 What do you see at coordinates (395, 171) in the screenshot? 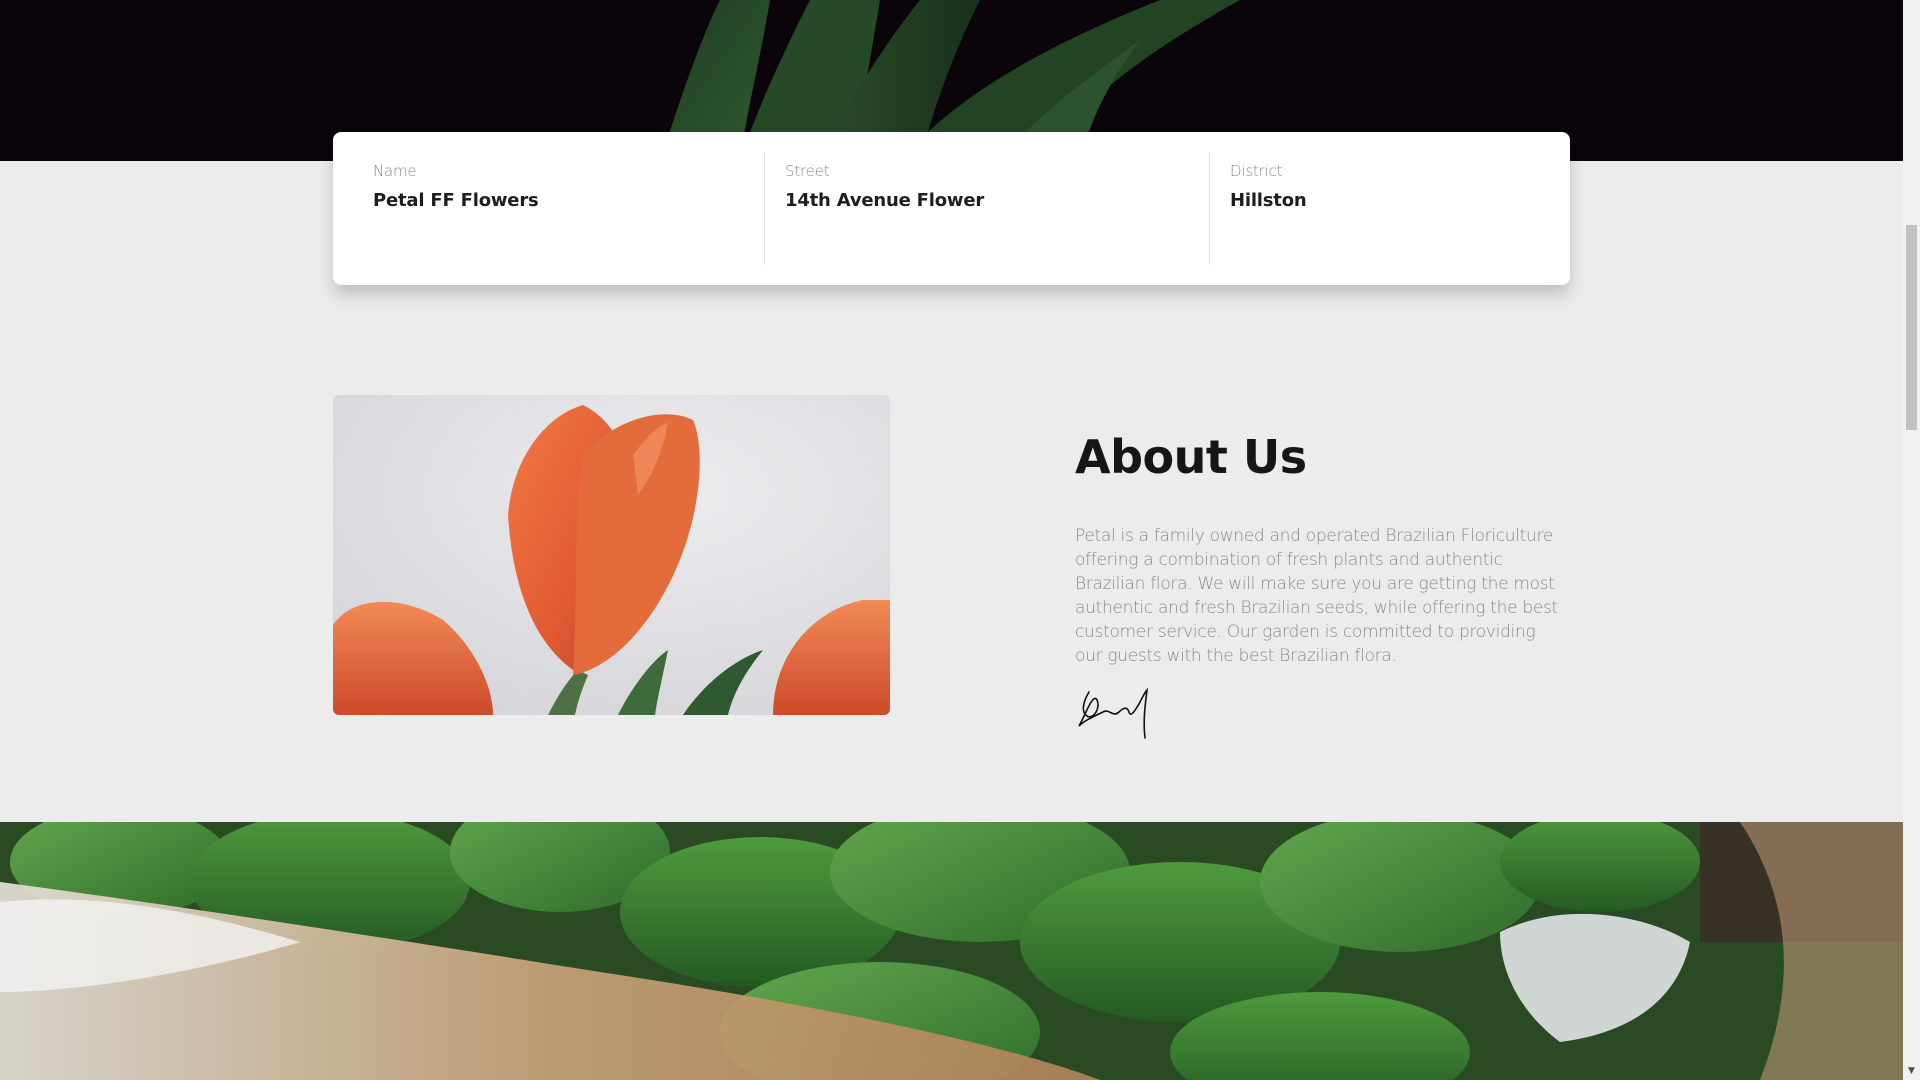
I see `name-label: Name` at bounding box center [395, 171].